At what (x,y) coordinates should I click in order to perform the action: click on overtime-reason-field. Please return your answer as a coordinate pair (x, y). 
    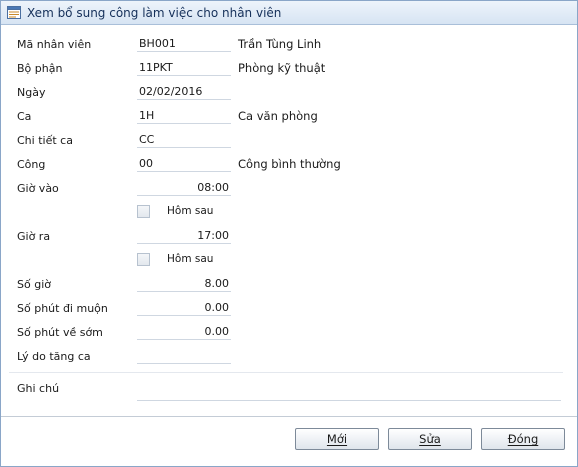
    Looking at the image, I should click on (184, 355).